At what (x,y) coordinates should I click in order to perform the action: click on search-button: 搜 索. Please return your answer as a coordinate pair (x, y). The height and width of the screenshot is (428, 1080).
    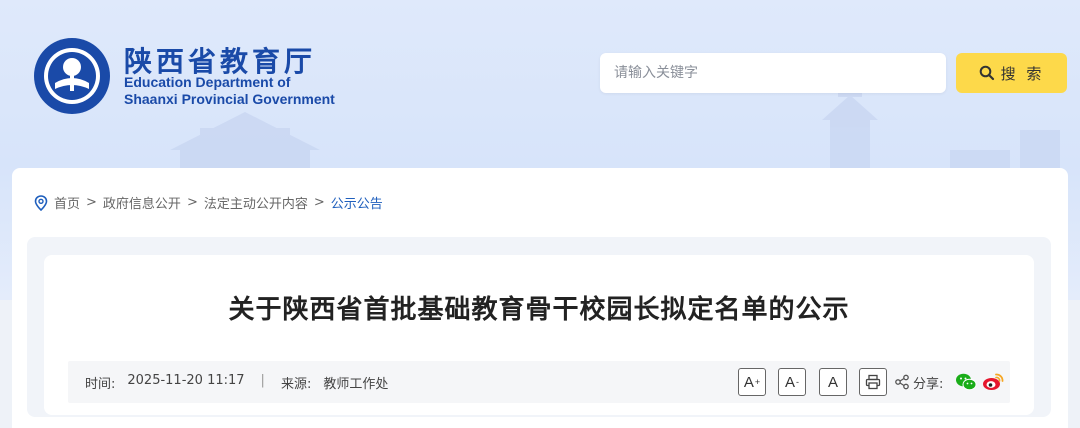
    Looking at the image, I should click on (1011, 73).